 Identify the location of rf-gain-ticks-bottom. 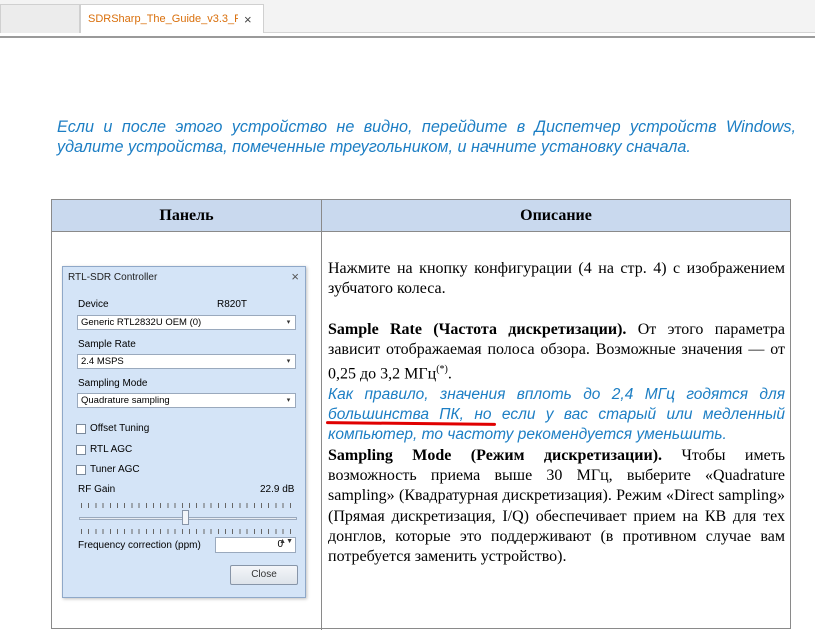
(189, 531).